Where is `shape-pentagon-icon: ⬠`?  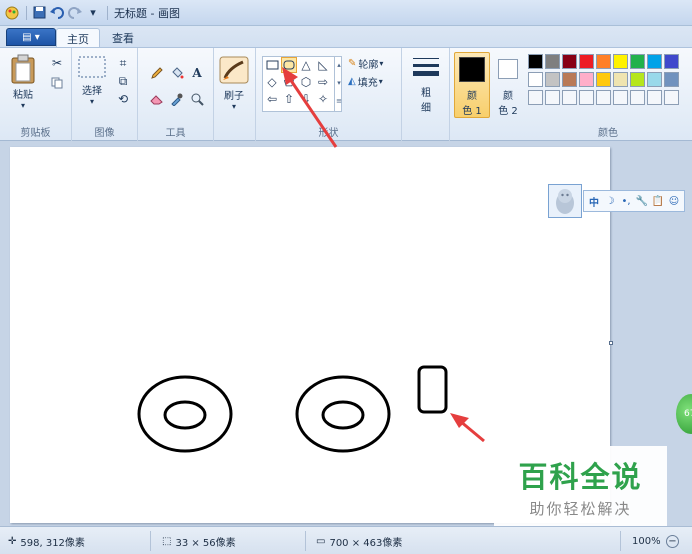
shape-pentagon-icon: ⬠ is located at coordinates (289, 82).